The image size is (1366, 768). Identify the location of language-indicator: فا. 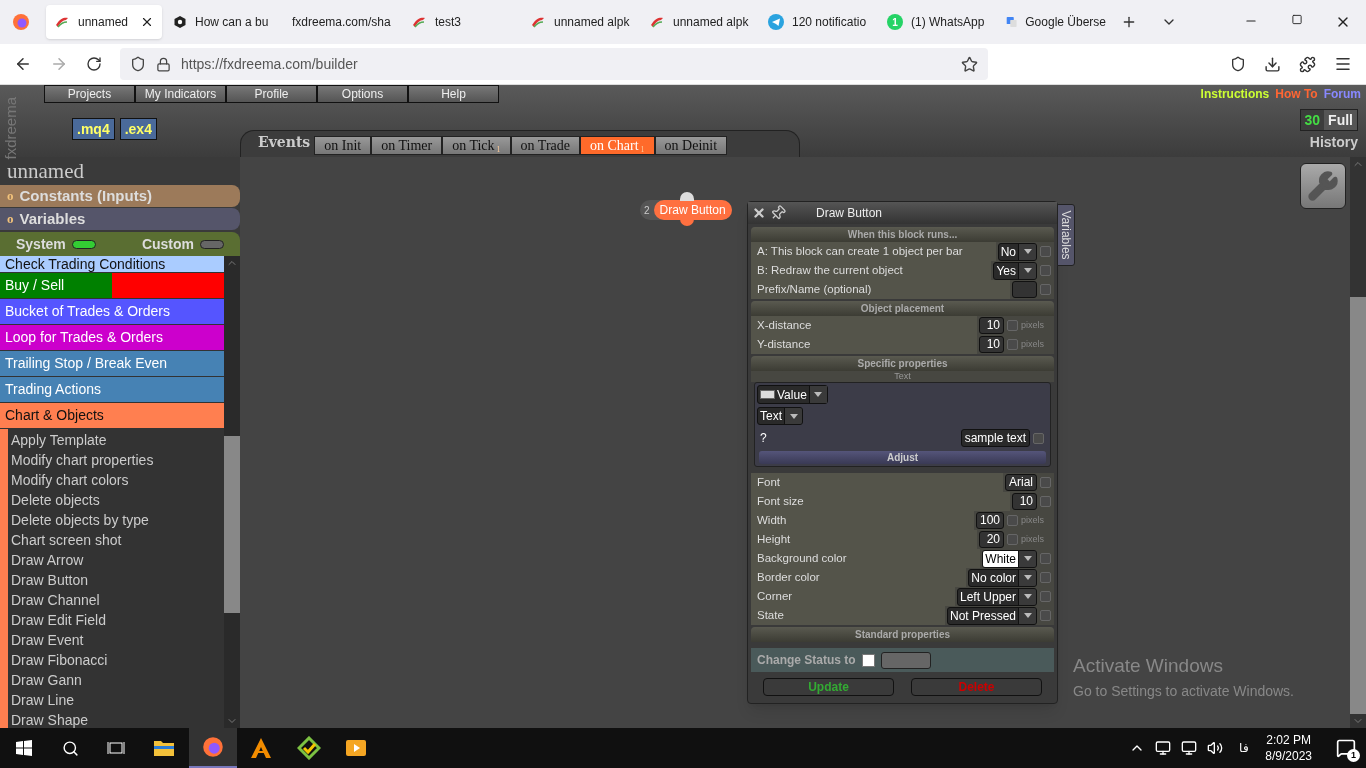
(1244, 748).